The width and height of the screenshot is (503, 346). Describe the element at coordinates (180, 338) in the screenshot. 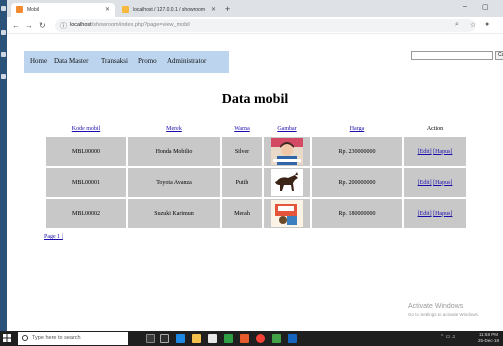

I see `edge-icon` at that location.